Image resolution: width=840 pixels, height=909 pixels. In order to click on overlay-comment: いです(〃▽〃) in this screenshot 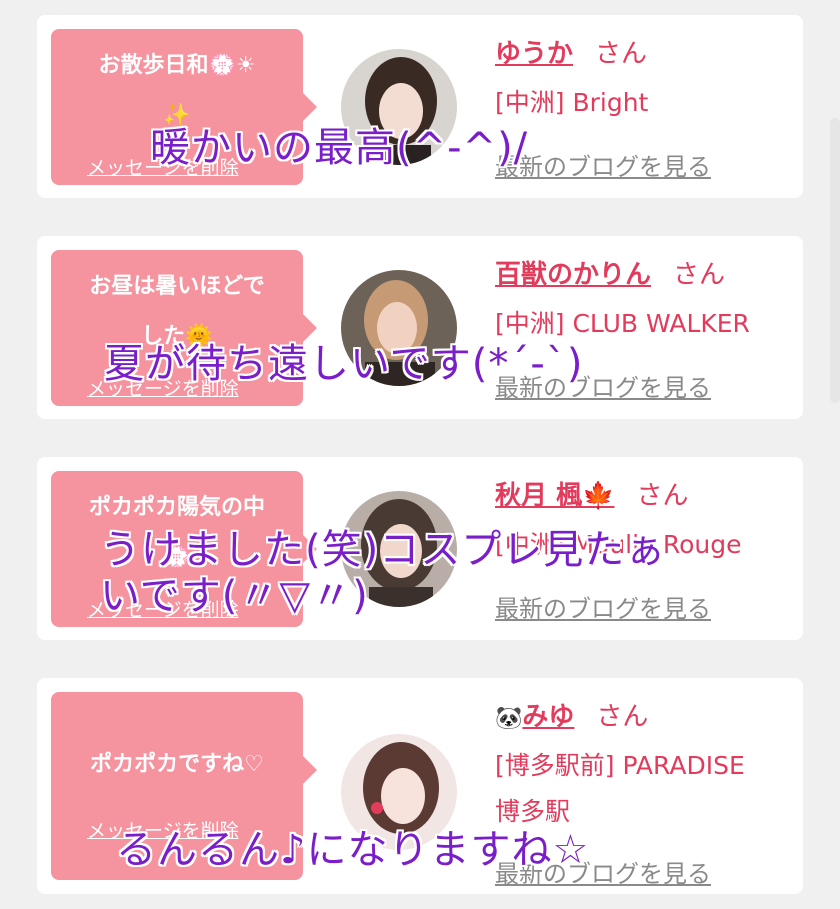, I will do `click(234, 596)`.